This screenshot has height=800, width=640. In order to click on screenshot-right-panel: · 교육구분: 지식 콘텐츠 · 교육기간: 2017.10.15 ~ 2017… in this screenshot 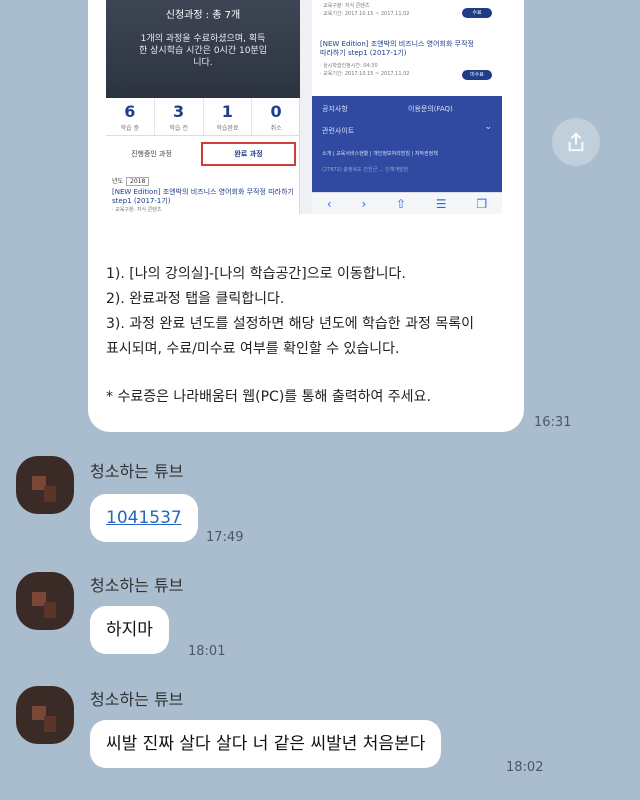, I will do `click(407, 107)`.